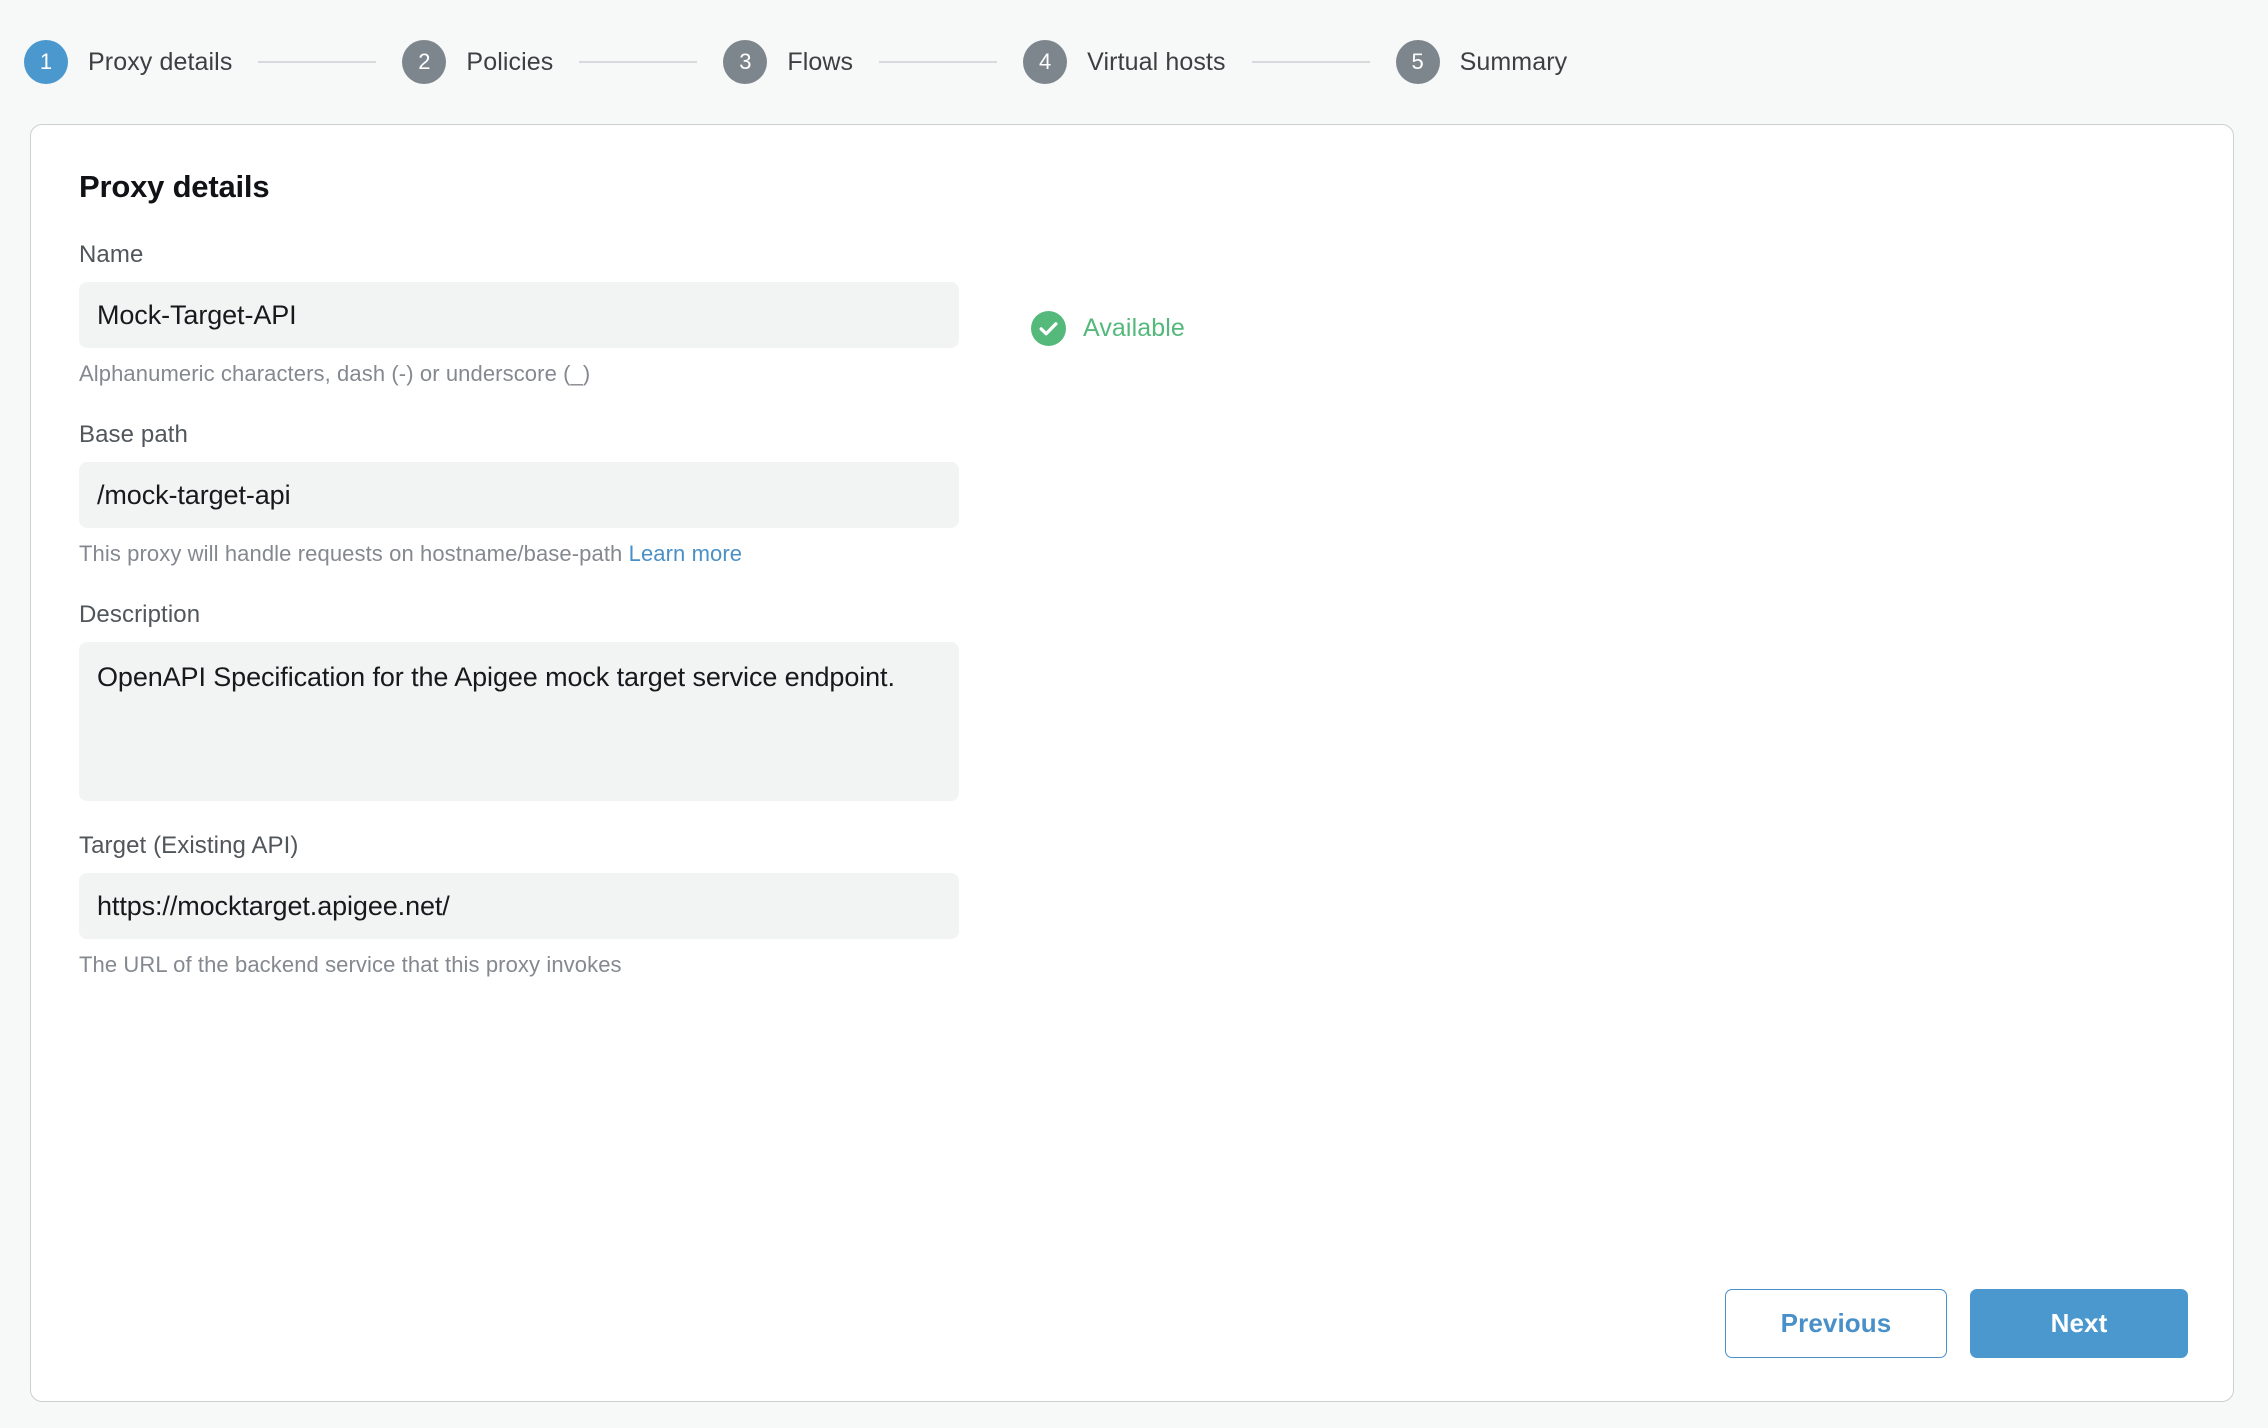 This screenshot has width=2268, height=1428. What do you see at coordinates (1045, 62) in the screenshot?
I see `step-number-badge: 4` at bounding box center [1045, 62].